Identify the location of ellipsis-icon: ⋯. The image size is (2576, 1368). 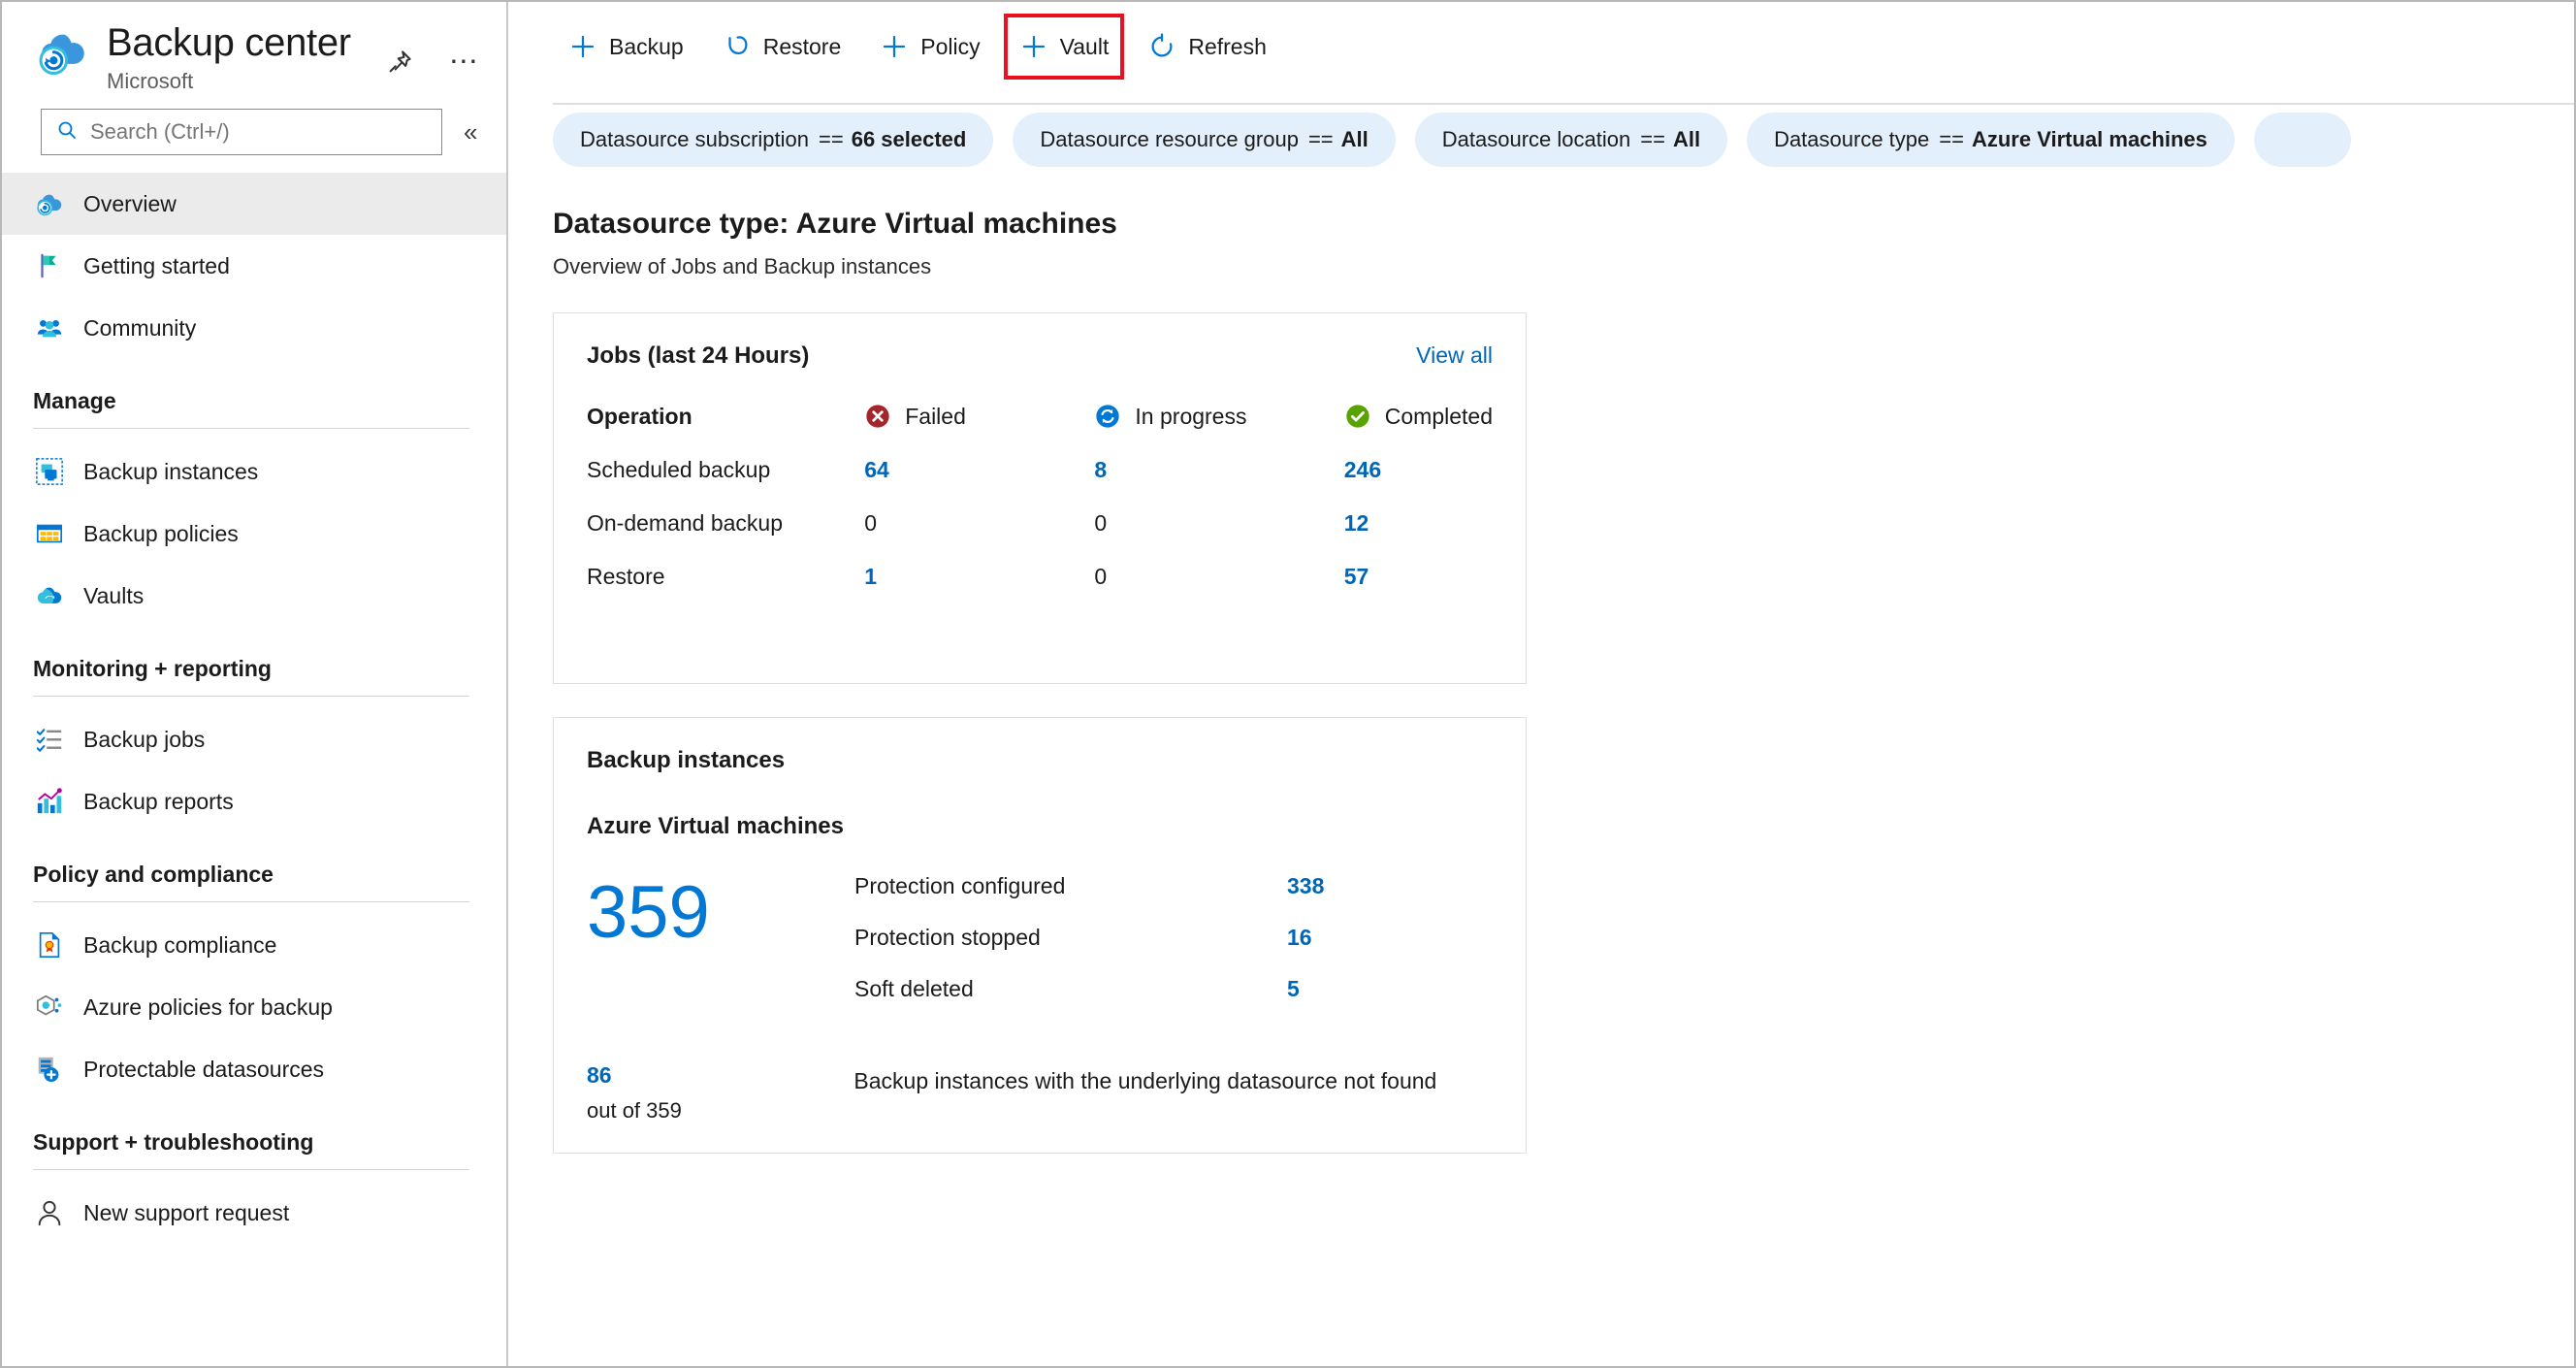
(463, 62).